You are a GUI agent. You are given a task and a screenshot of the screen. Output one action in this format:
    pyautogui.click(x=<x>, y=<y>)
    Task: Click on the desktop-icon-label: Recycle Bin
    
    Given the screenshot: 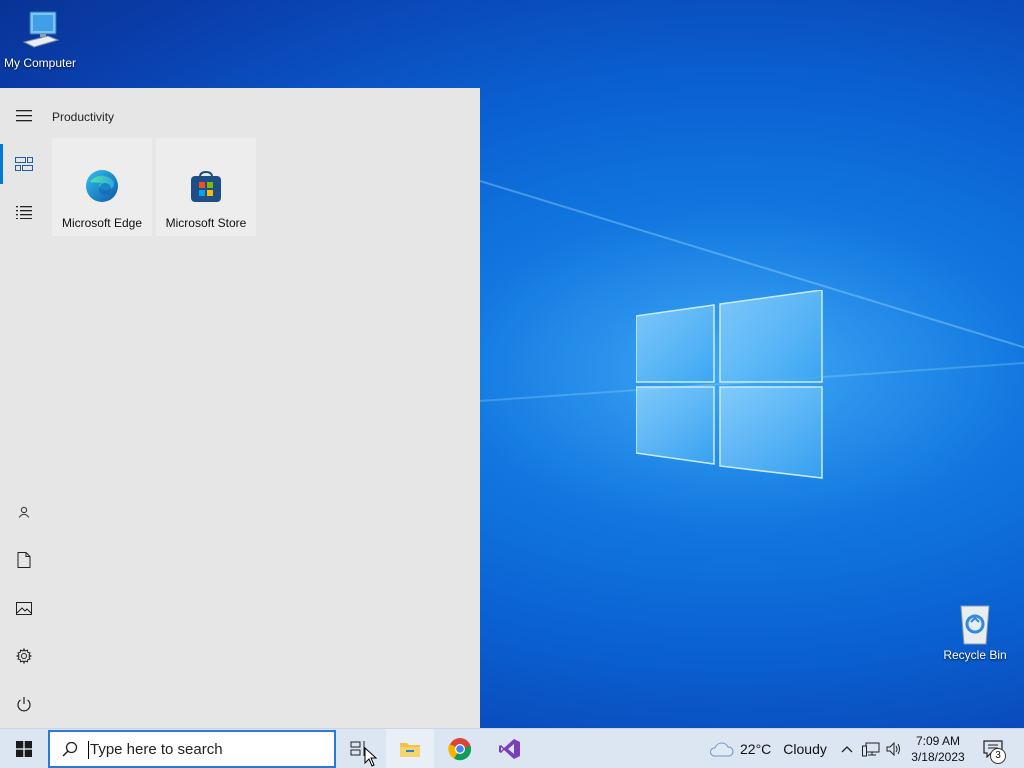 What is the action you would take?
    pyautogui.click(x=975, y=655)
    